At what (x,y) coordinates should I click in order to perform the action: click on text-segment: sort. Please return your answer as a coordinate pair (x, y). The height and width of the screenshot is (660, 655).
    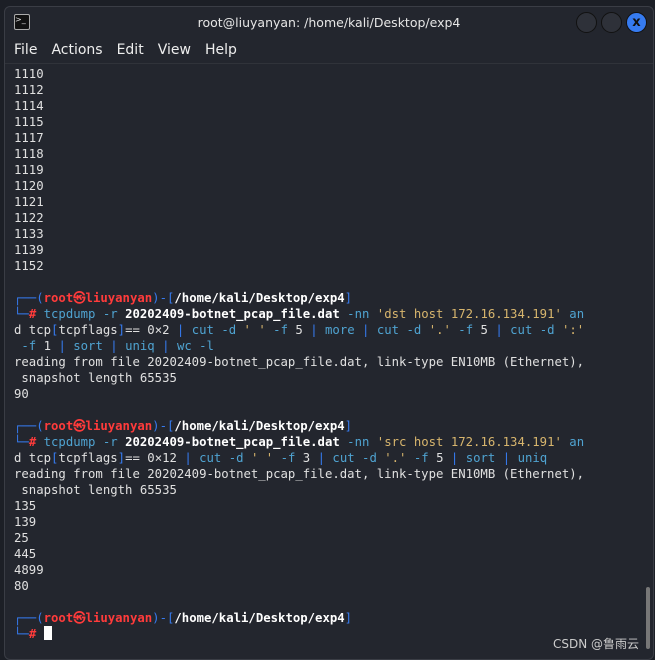
    Looking at the image, I should click on (484, 458).